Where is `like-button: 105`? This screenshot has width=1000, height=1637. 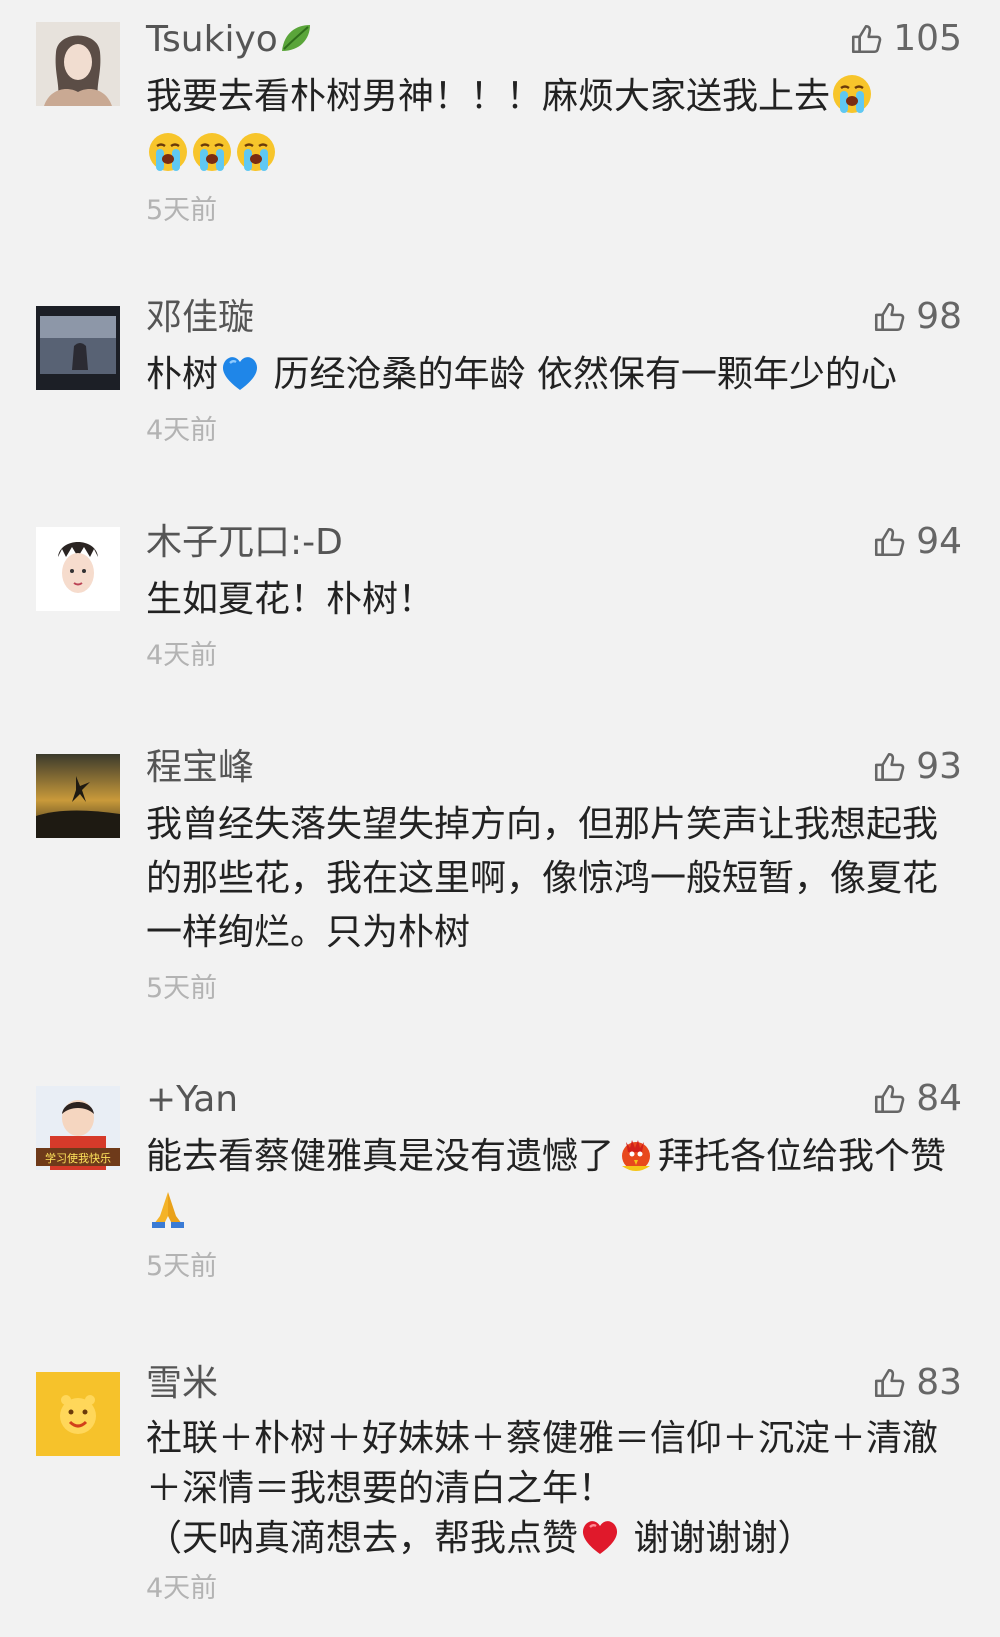 like-button: 105 is located at coordinates (905, 38).